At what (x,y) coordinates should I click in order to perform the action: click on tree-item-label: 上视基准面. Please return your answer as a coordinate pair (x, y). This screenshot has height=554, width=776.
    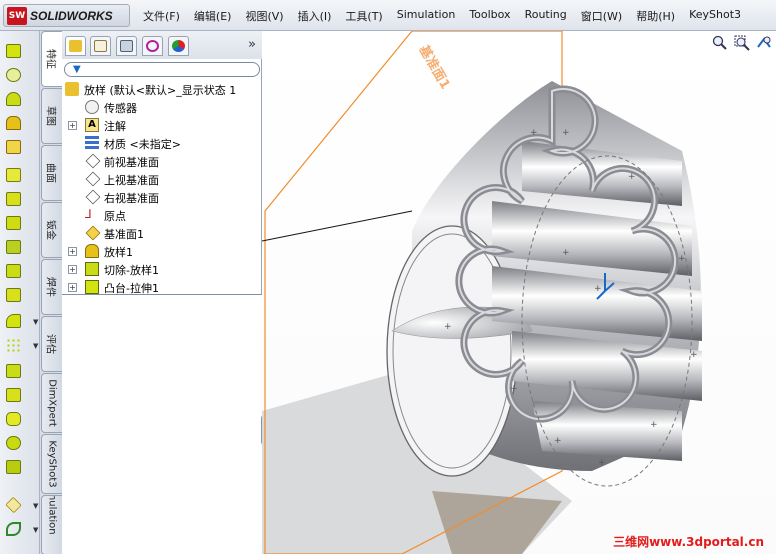
    Looking at the image, I should click on (131, 180).